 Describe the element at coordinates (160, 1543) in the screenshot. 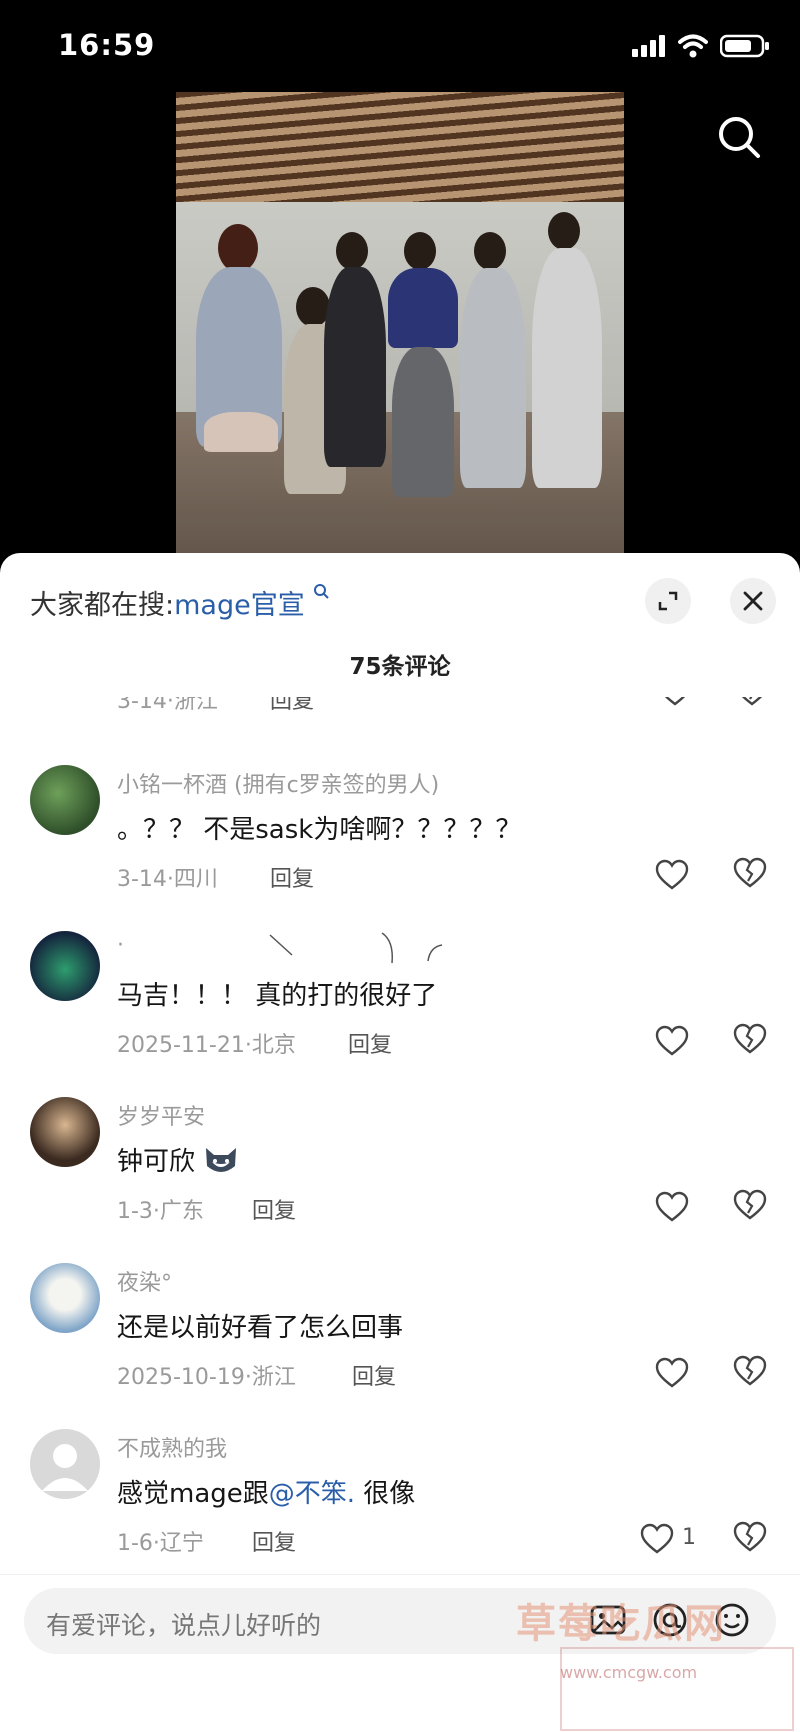

I see `comment-meta: 1-6·辽宁` at that location.